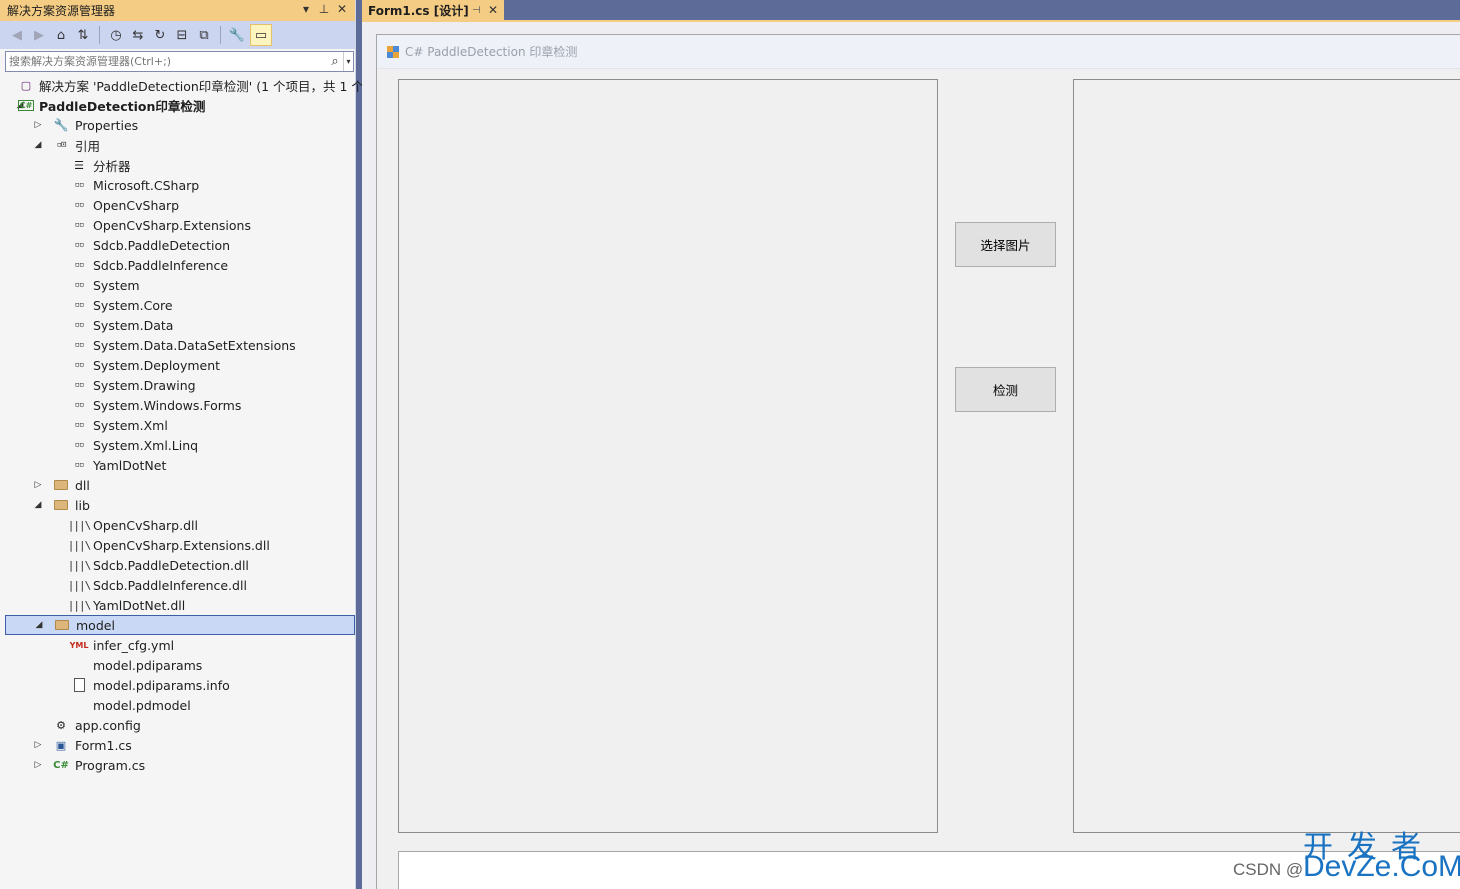 Image resolution: width=1460 pixels, height=889 pixels. I want to click on tree-item: ▫▫ System.Drawing, so click(180, 385).